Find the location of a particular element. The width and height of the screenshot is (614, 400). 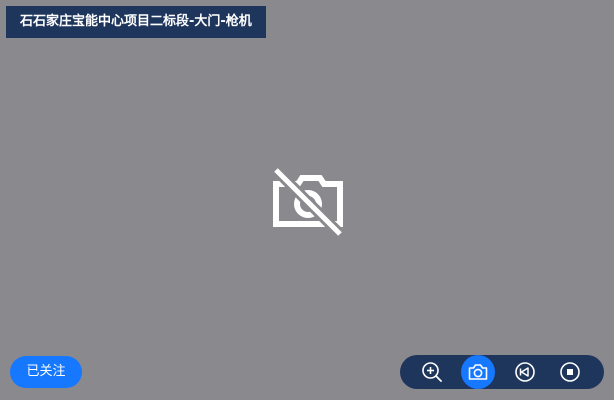

rewind-icon is located at coordinates (525, 372).